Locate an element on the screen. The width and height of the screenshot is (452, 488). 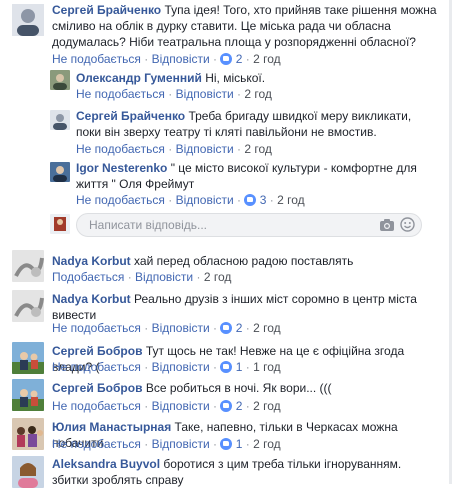
comment-actions: Не подобається · Відповісти · 3 · 2 год is located at coordinates (190, 200).